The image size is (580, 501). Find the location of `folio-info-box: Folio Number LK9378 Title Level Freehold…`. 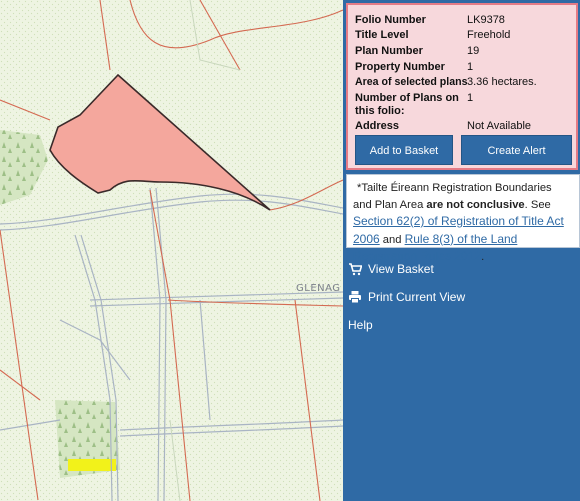

folio-info-box: Folio Number LK9378 Title Level Freehold… is located at coordinates (462, 86).